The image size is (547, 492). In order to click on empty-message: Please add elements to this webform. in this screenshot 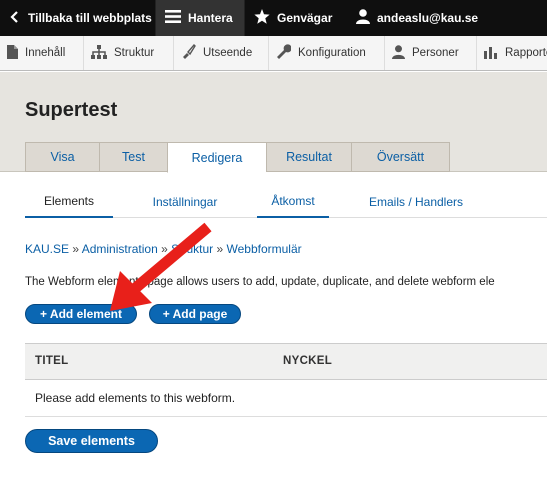, I will do `click(135, 398)`.